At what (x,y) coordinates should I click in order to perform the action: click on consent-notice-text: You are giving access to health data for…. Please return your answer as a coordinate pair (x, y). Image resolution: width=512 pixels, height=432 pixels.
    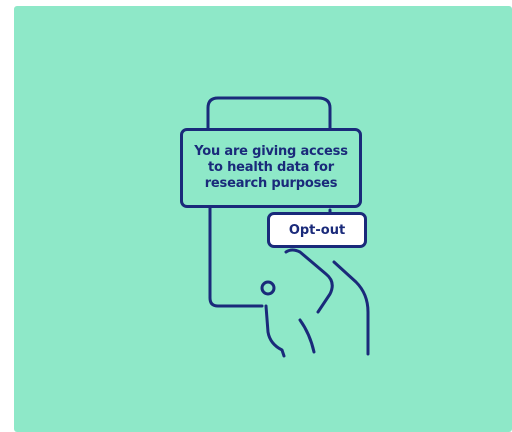
    Looking at the image, I should click on (271, 167).